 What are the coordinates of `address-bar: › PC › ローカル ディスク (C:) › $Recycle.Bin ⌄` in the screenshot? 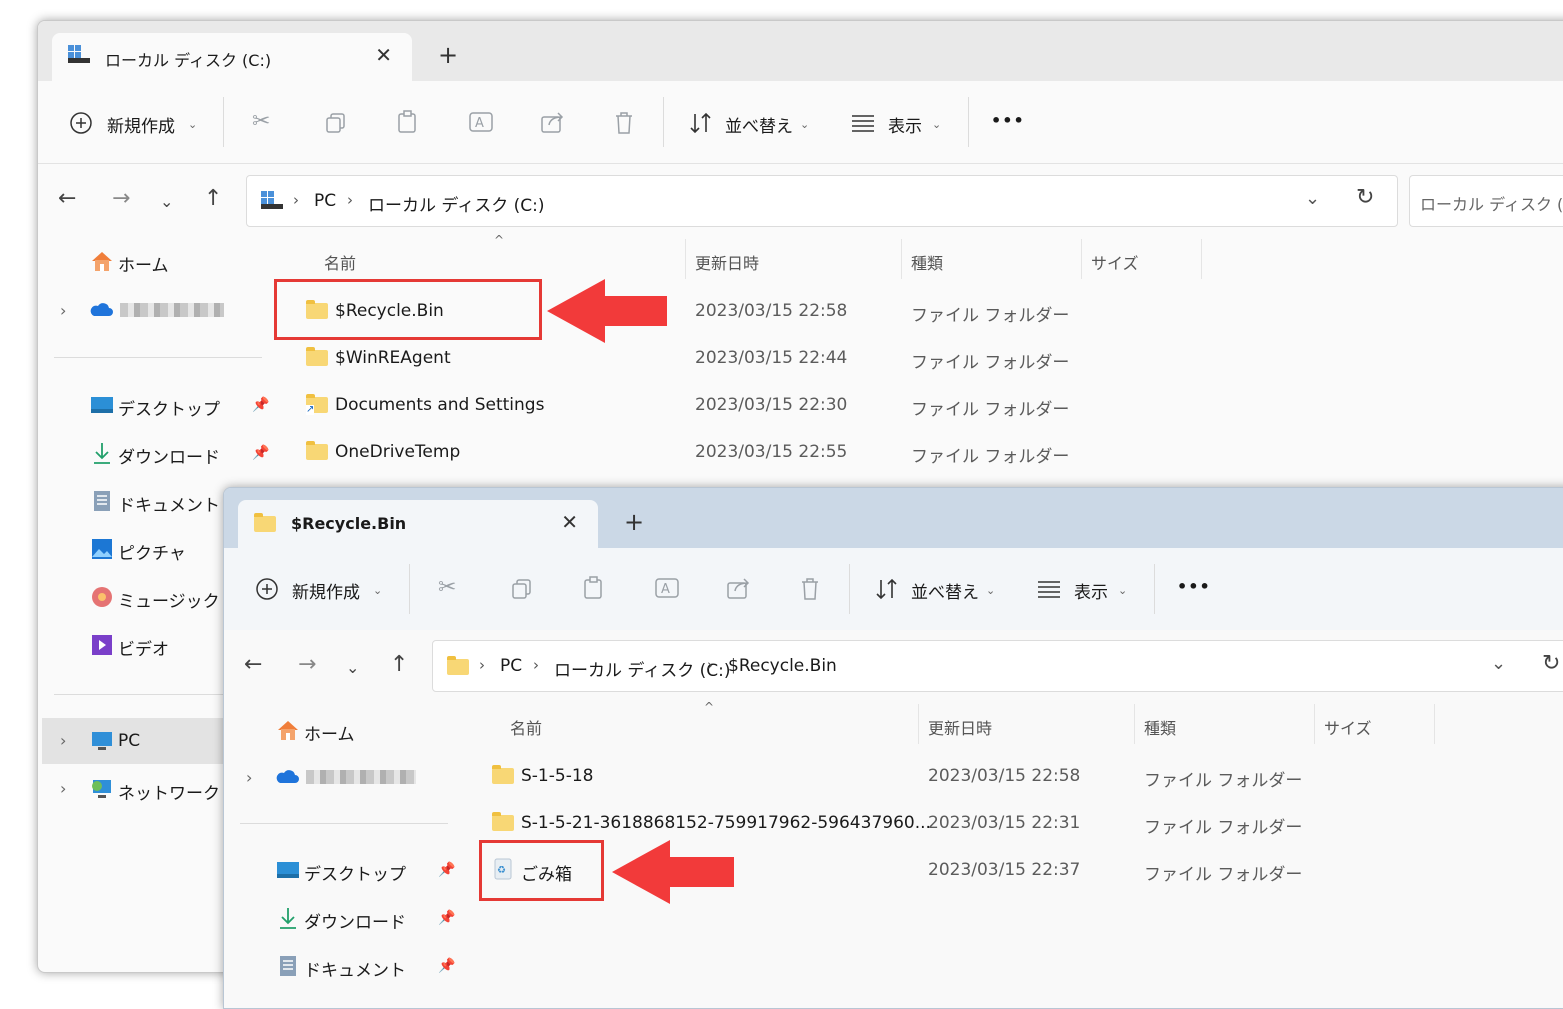 It's located at (997, 666).